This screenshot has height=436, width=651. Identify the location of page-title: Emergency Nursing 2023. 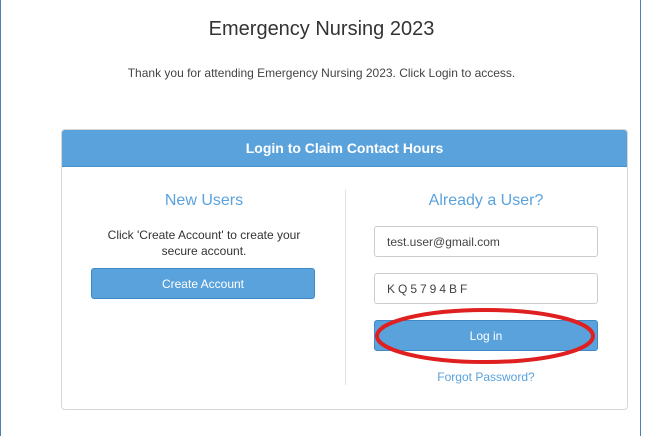
(321, 29).